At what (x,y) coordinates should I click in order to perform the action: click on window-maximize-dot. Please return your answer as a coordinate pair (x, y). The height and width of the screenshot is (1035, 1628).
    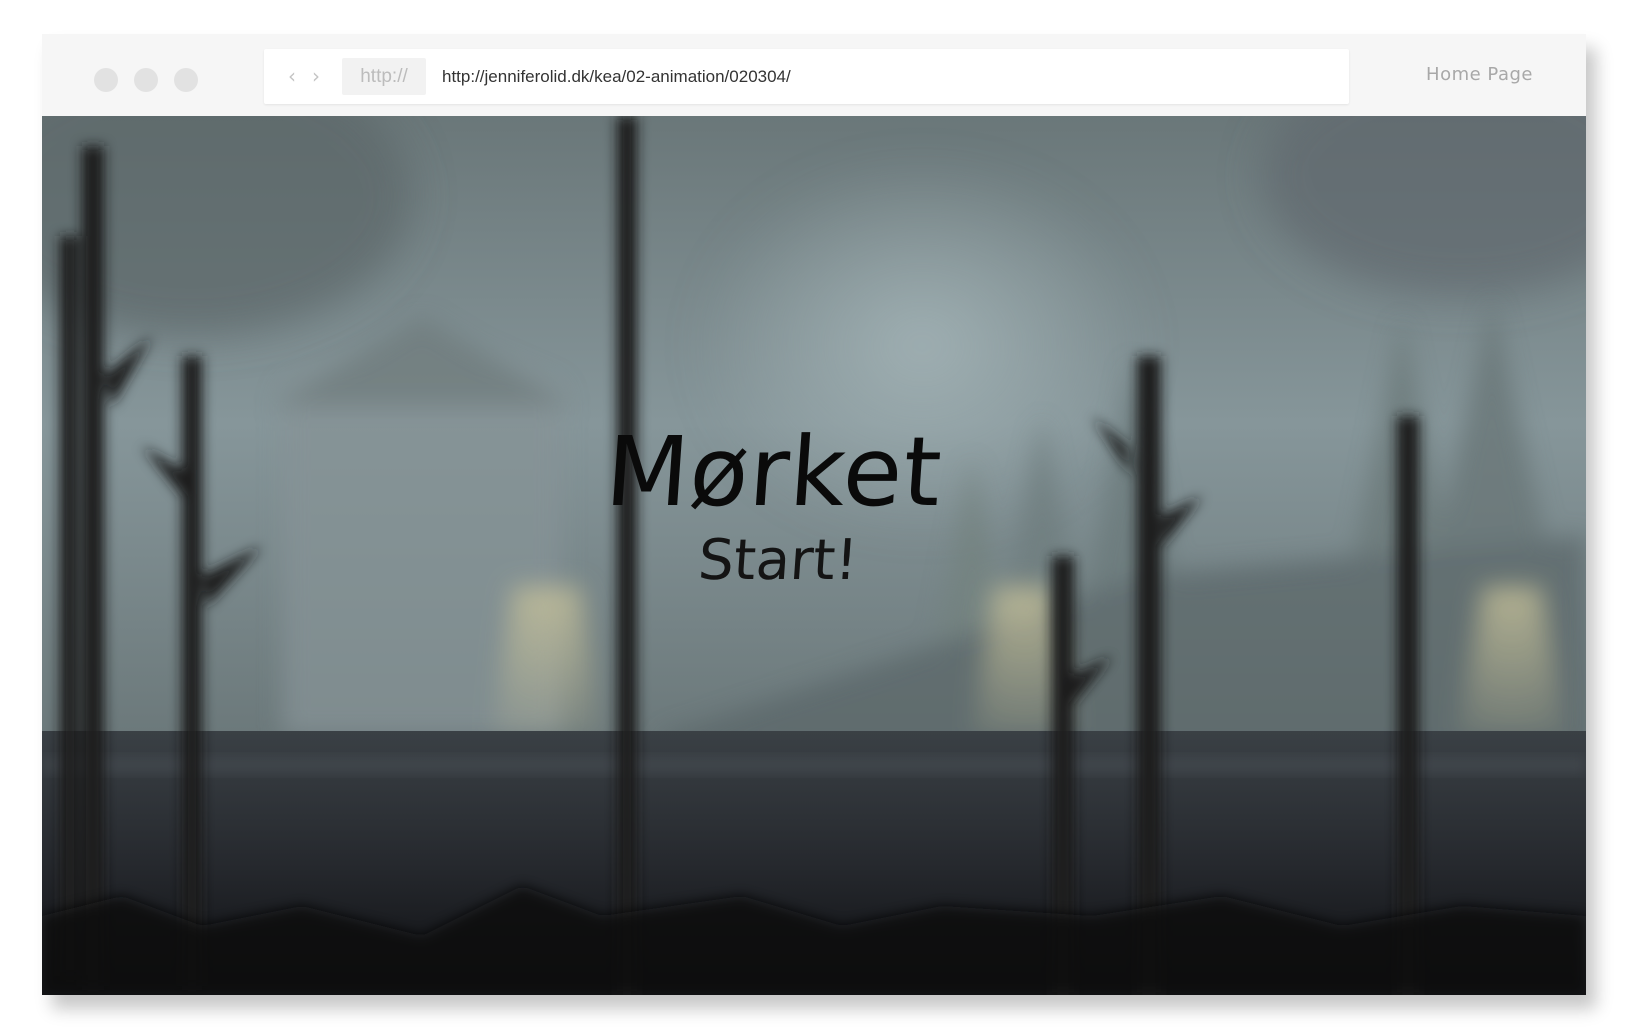
    Looking at the image, I should click on (186, 80).